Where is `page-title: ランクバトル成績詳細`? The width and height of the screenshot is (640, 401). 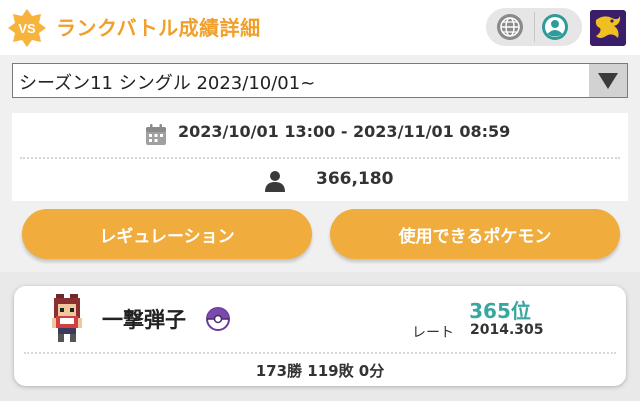
page-title: ランクバトル成績詳細 is located at coordinates (158, 28).